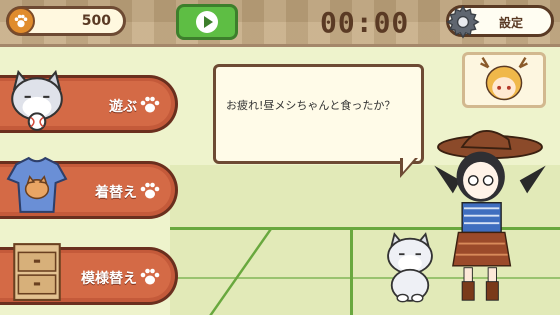 This screenshot has height=315, width=560. I want to click on cat-face-with-ball-icon, so click(37, 100).